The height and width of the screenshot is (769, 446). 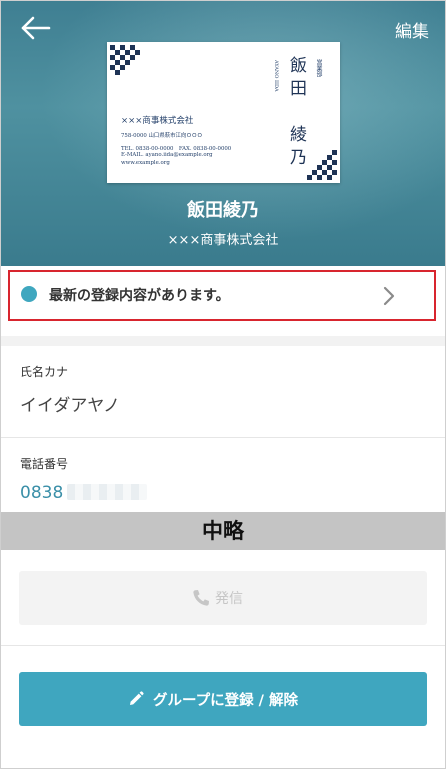 I want to click on phone-number-link: 0838, so click(x=41, y=493).